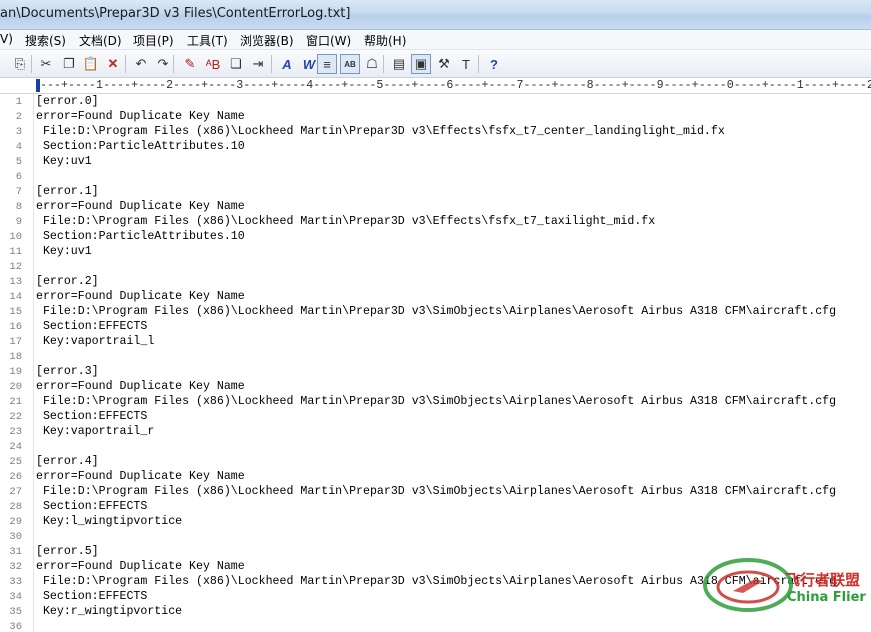 This screenshot has width=871, height=632. Describe the element at coordinates (15, 522) in the screenshot. I see `line-number: 29` at that location.